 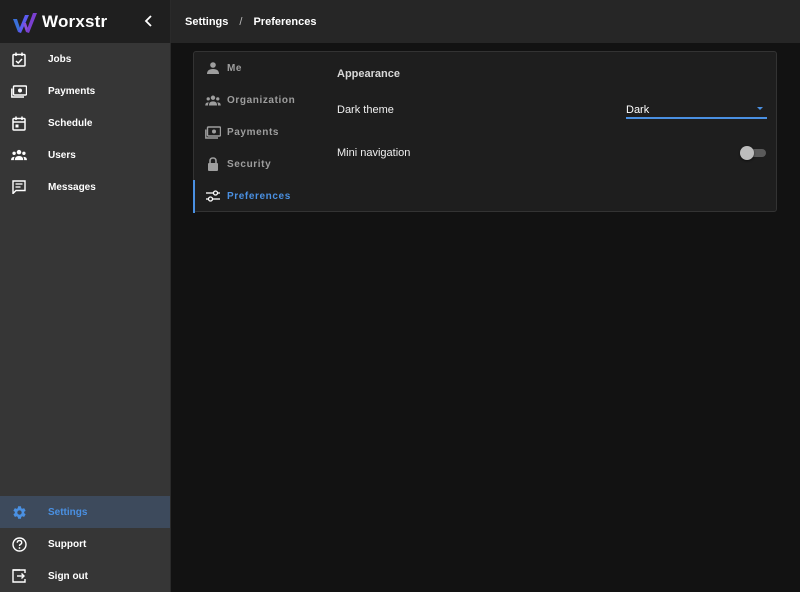 I want to click on sign-out-icon, so click(x=19, y=576).